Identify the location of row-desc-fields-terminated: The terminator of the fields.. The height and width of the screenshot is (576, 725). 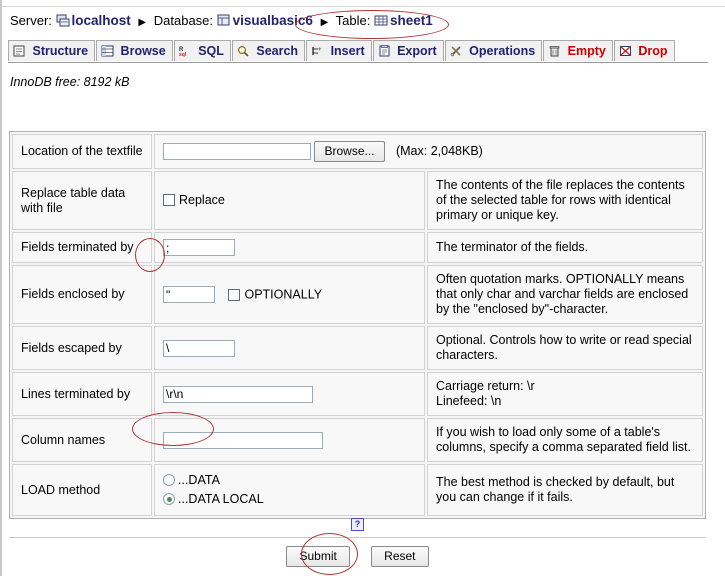
(565, 247).